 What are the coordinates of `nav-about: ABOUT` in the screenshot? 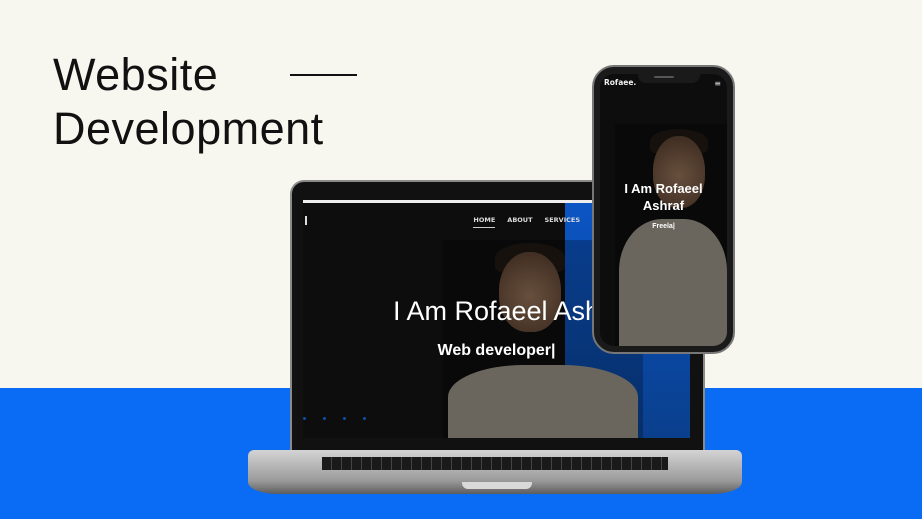 It's located at (519, 222).